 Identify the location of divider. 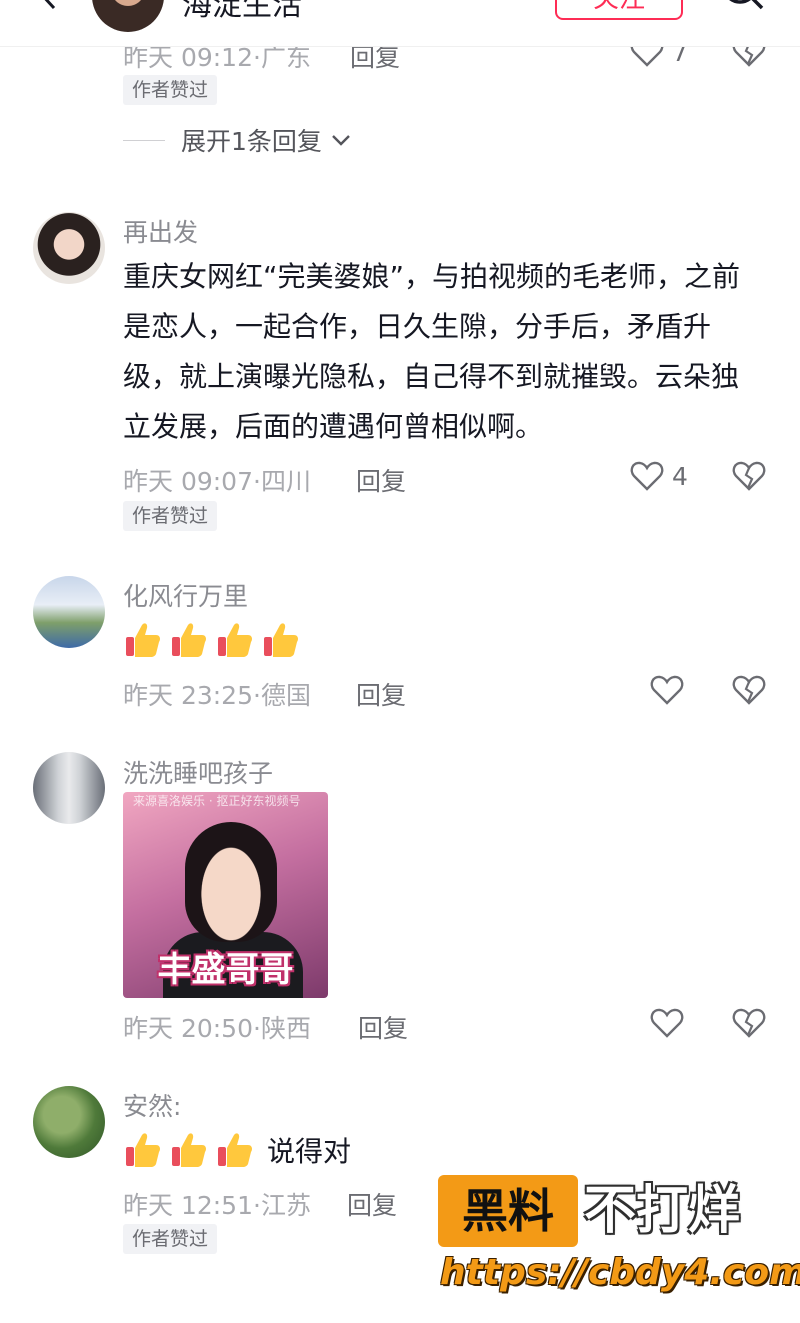
(144, 140).